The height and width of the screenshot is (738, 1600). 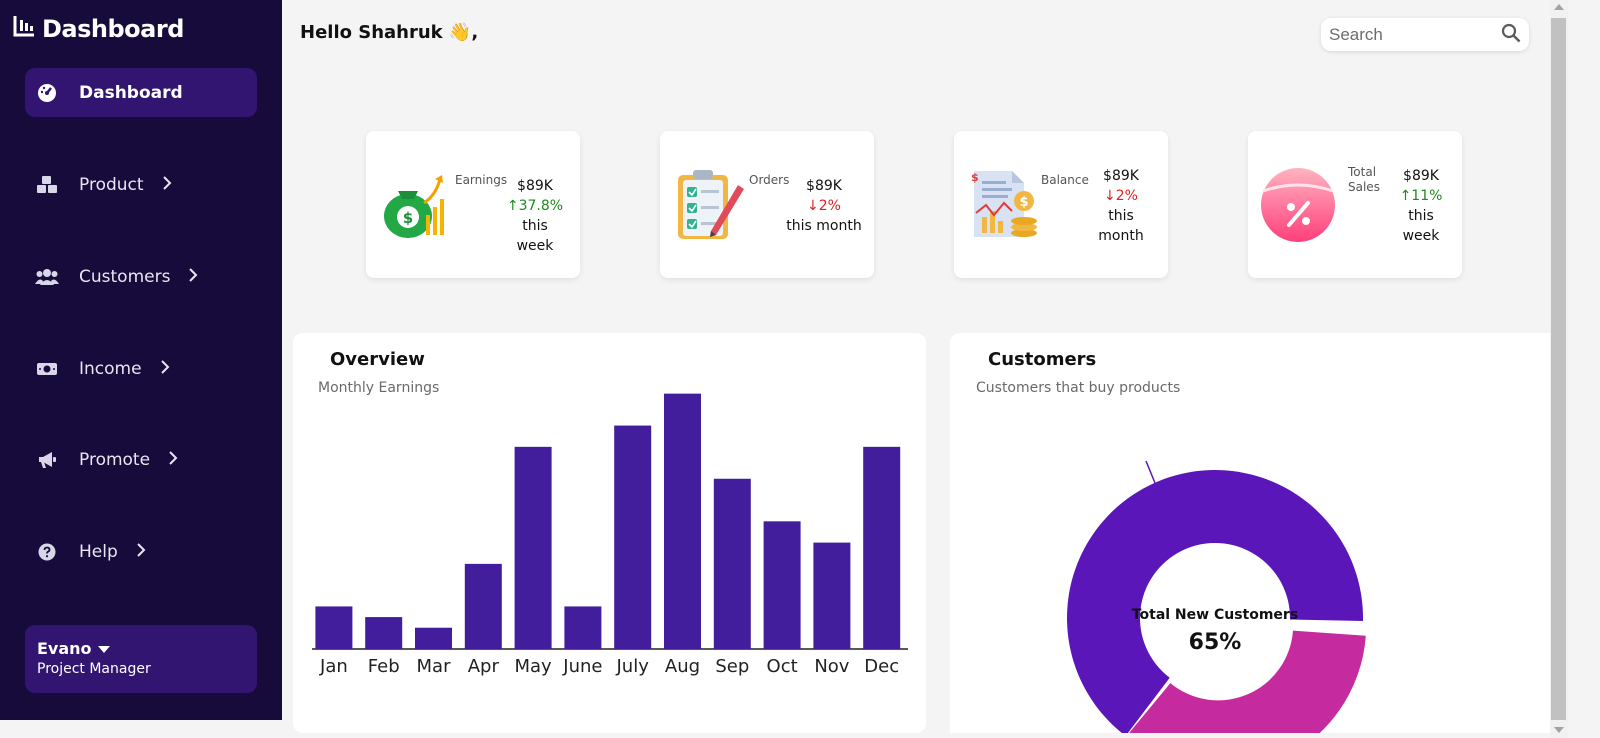 What do you see at coordinates (47, 93) in the screenshot?
I see `speedometer-icon` at bounding box center [47, 93].